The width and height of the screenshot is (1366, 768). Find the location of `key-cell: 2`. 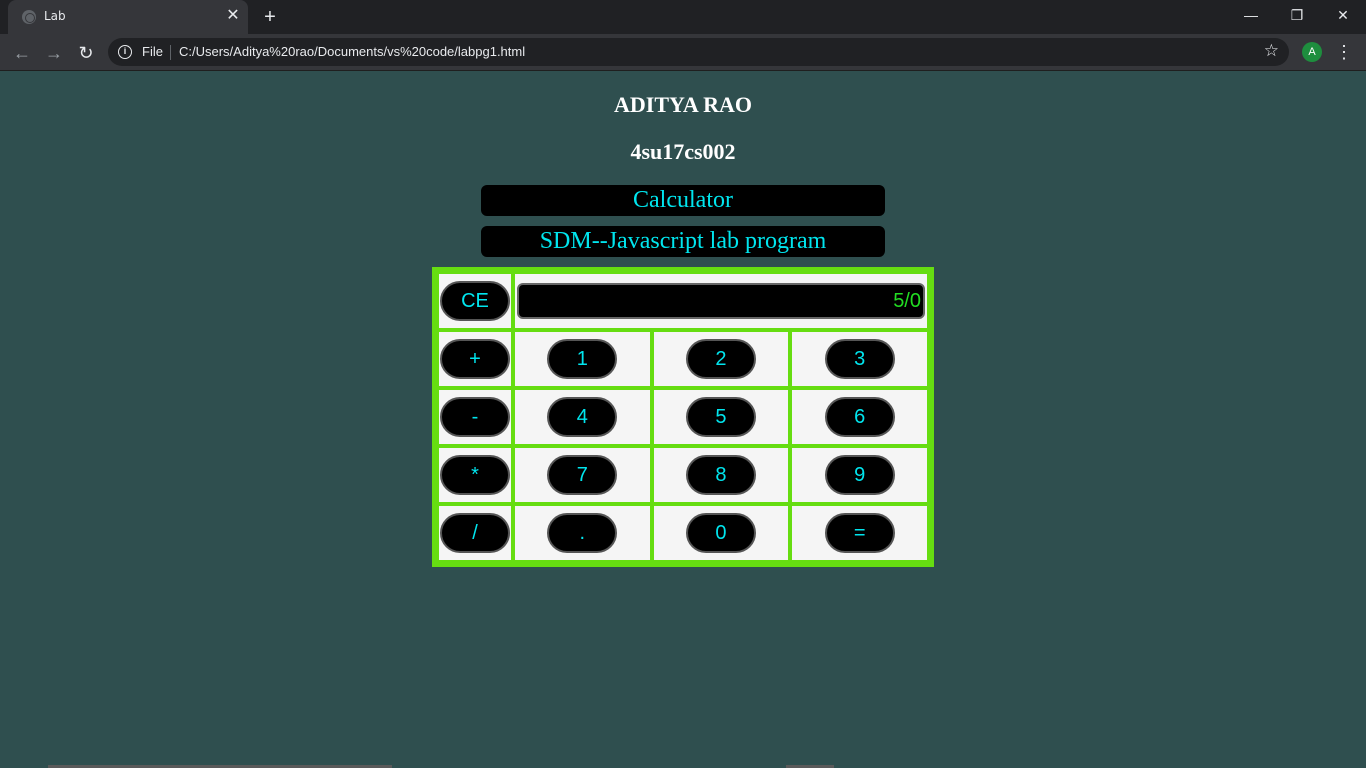

key-cell: 2 is located at coordinates (721, 359).